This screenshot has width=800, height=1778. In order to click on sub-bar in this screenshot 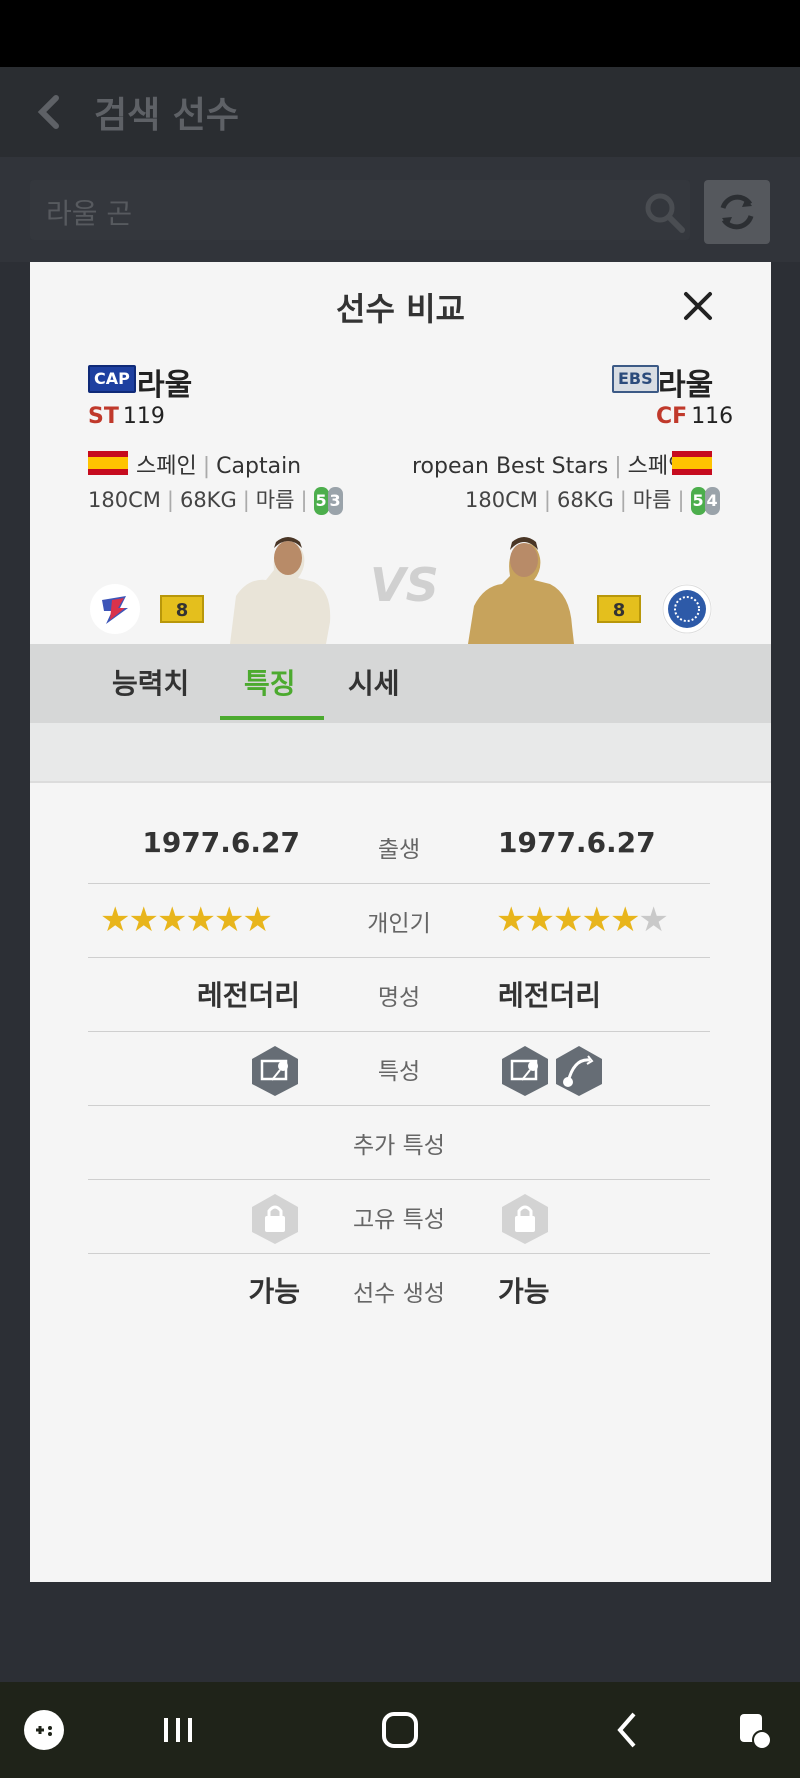, I will do `click(400, 753)`.